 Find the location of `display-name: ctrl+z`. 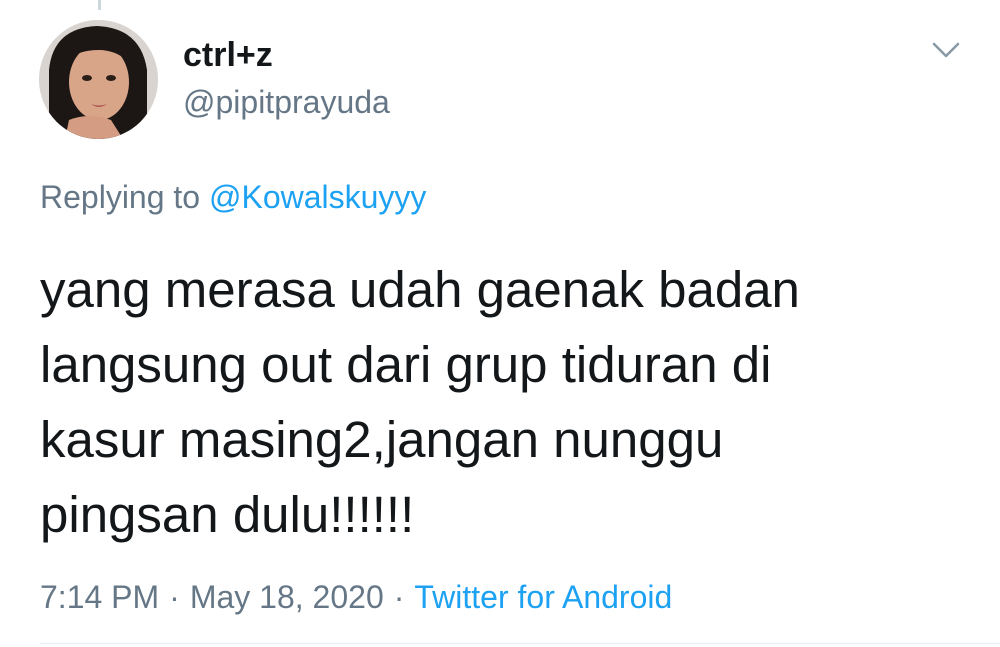

display-name: ctrl+z is located at coordinates (228, 55).